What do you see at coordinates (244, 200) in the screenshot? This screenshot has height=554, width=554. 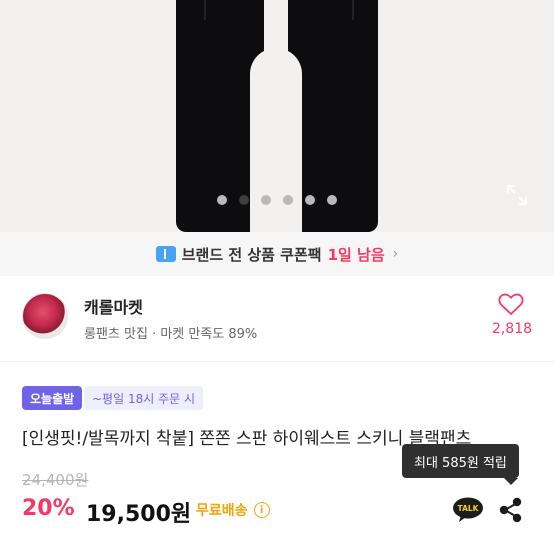 I see `gallery-dot-active` at bounding box center [244, 200].